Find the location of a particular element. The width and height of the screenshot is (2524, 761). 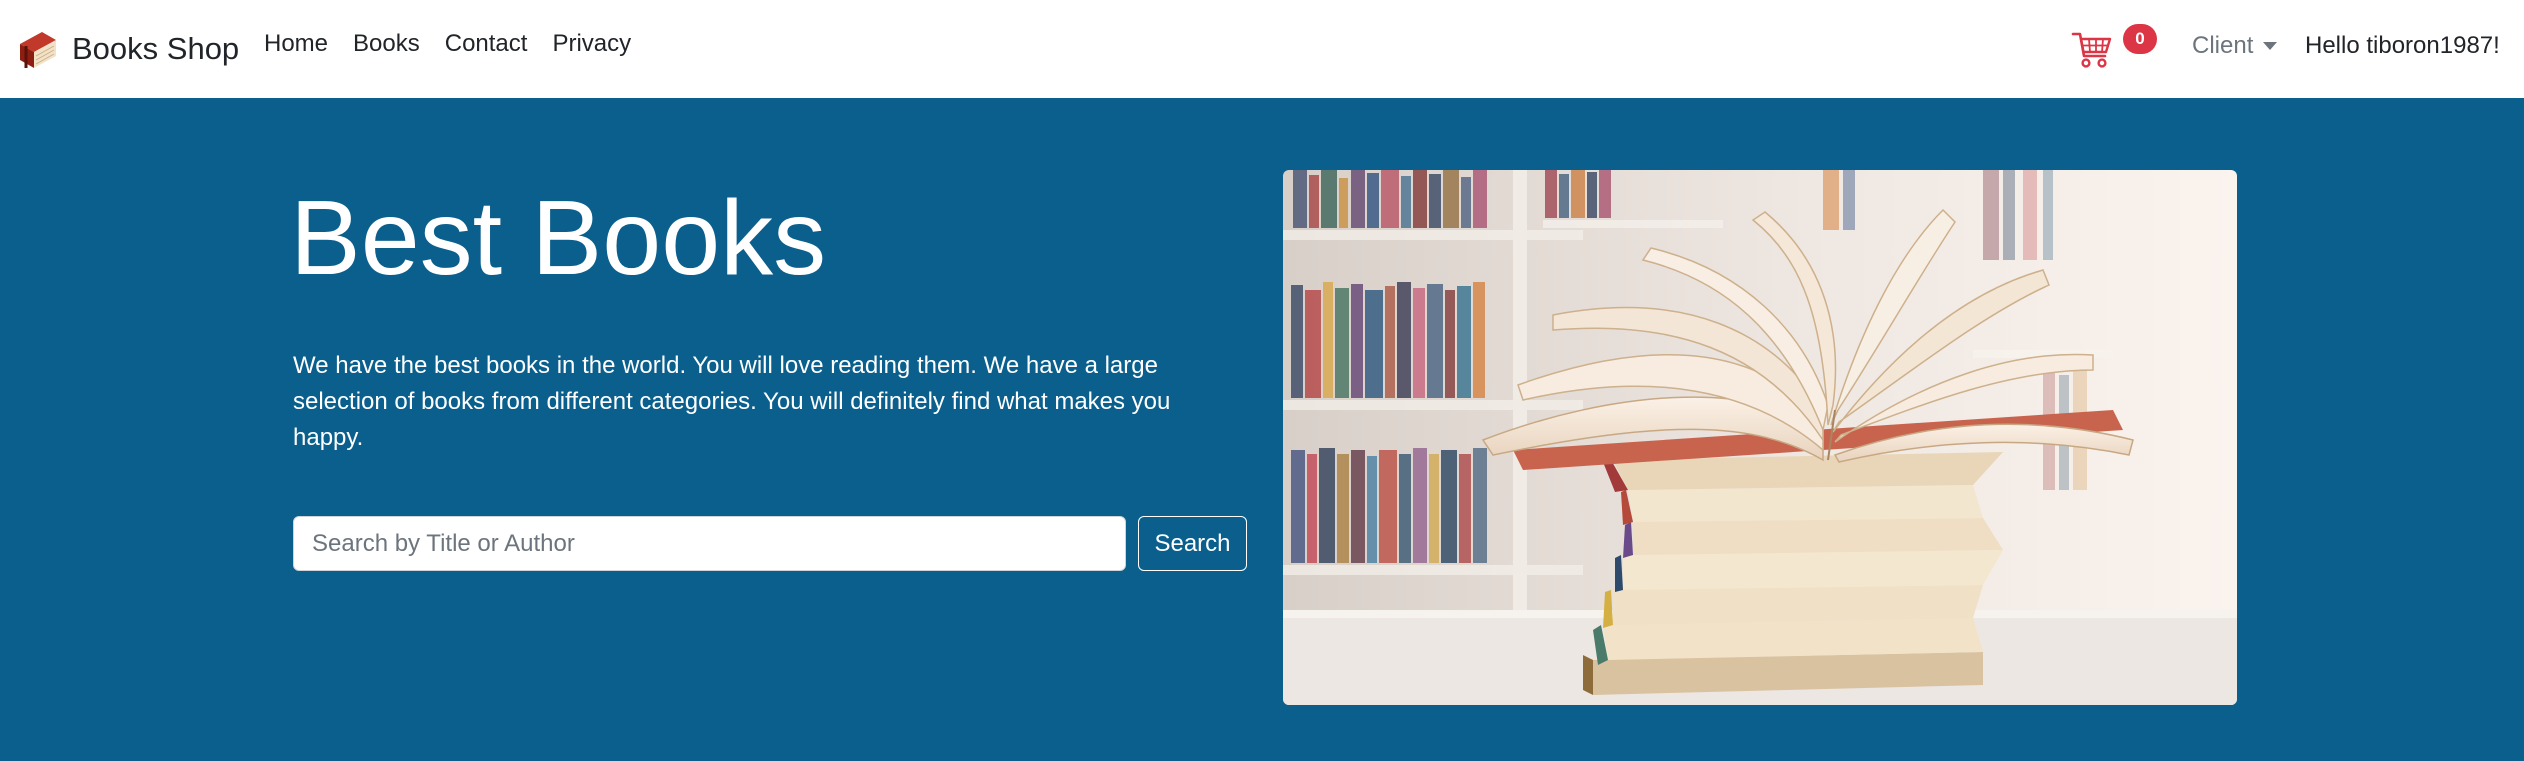

client-dropdown: Client is located at coordinates (2235, 46).